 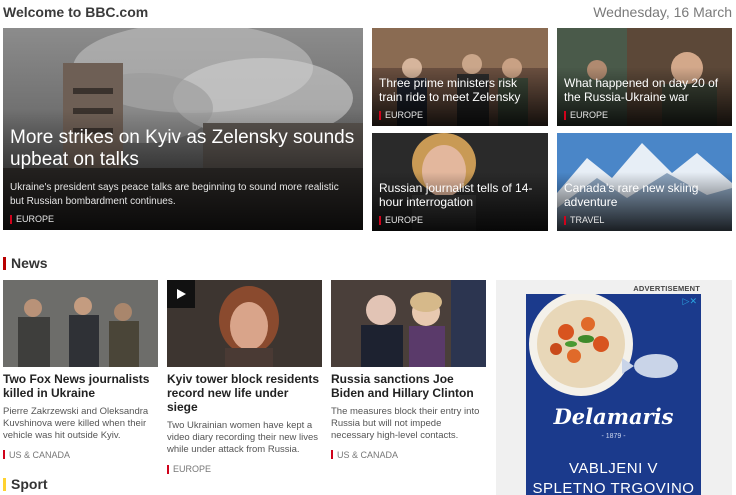 What do you see at coordinates (662, 12) in the screenshot?
I see `current-date: Wednesday, 16 March` at bounding box center [662, 12].